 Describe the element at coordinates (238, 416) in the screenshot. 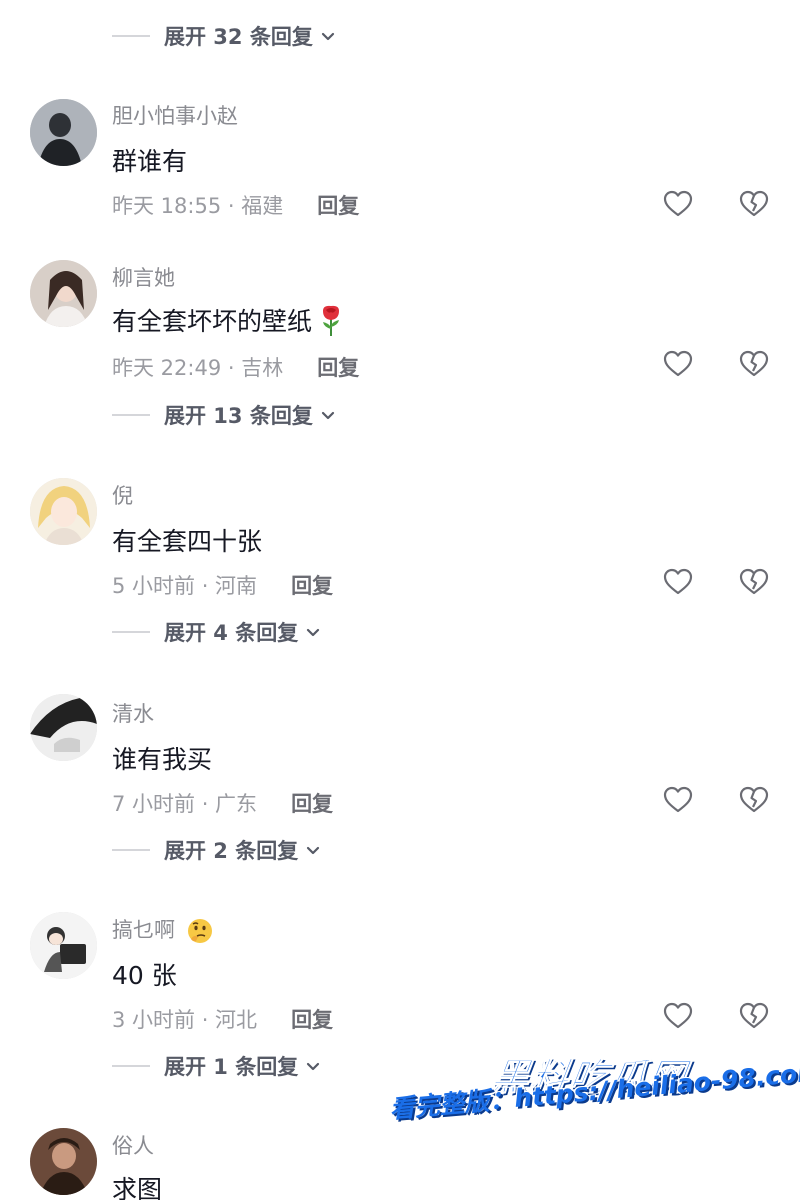

I see `expand-replies-label: 展开 13 条回复` at that location.